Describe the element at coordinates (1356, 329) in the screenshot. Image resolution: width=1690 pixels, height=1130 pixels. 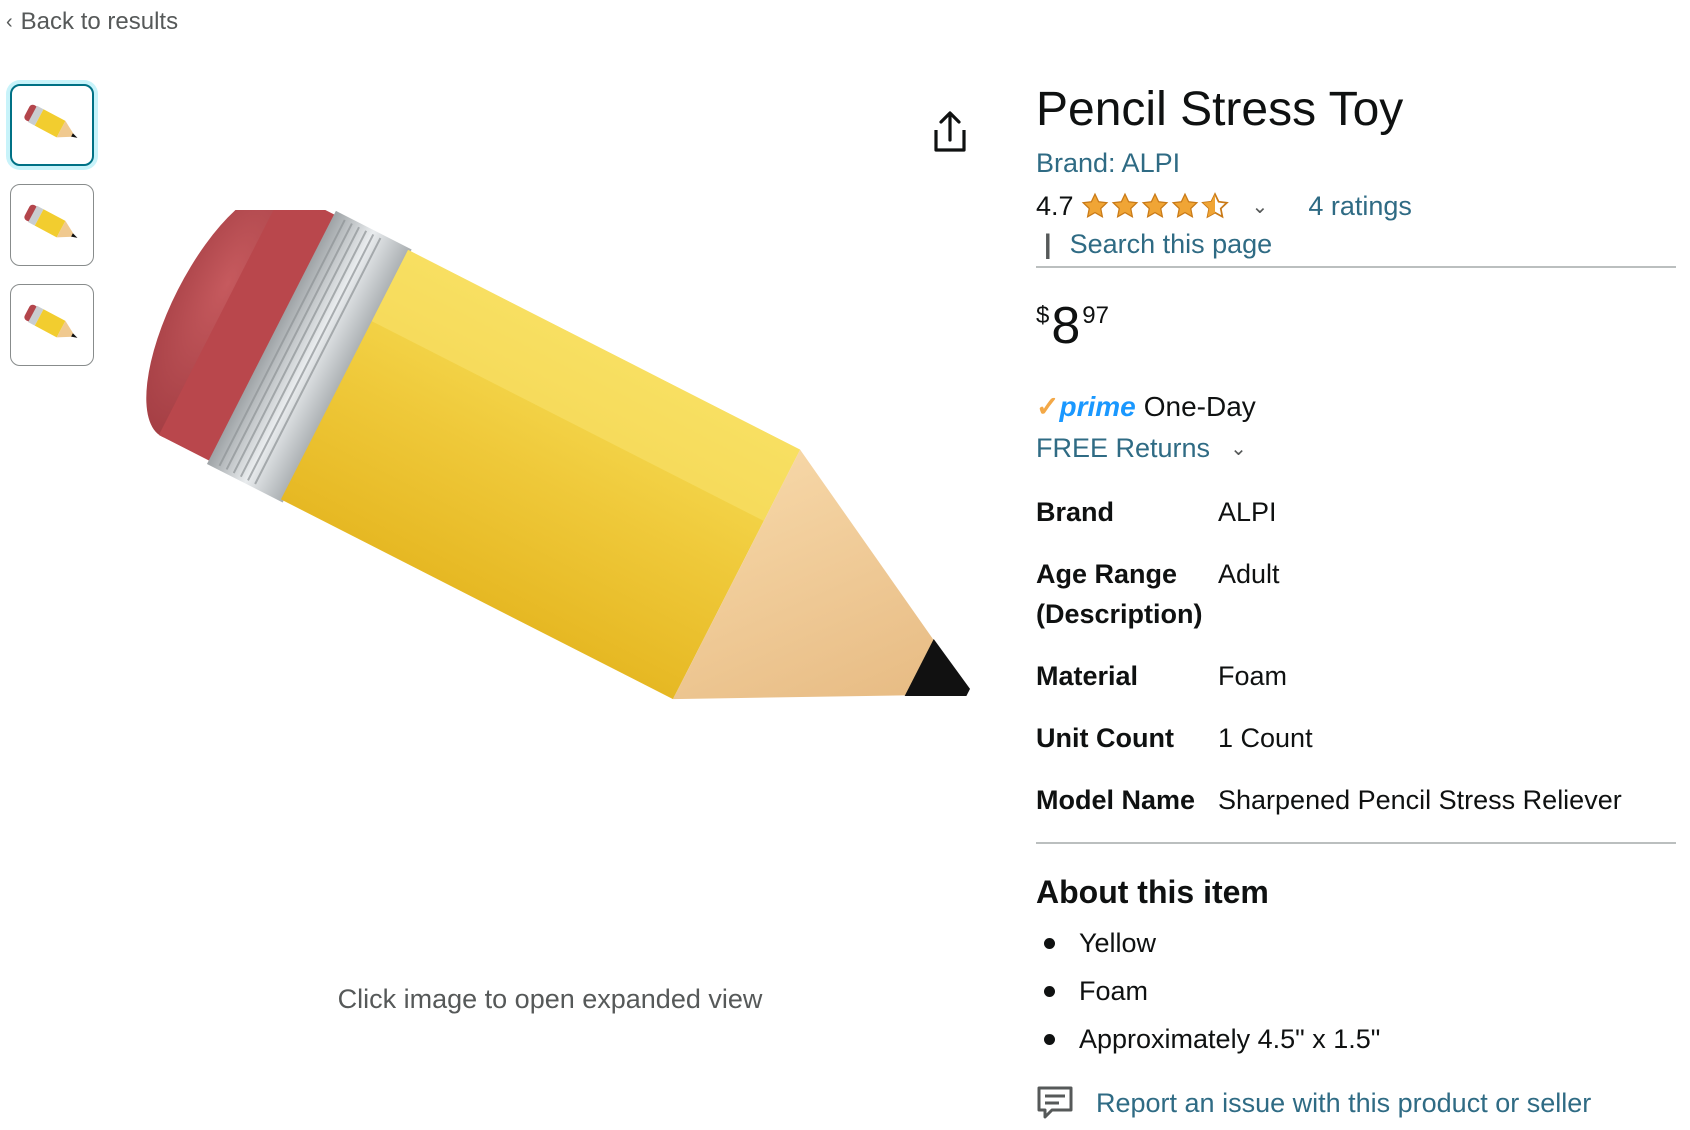
I see `price: $ 8 97` at that location.